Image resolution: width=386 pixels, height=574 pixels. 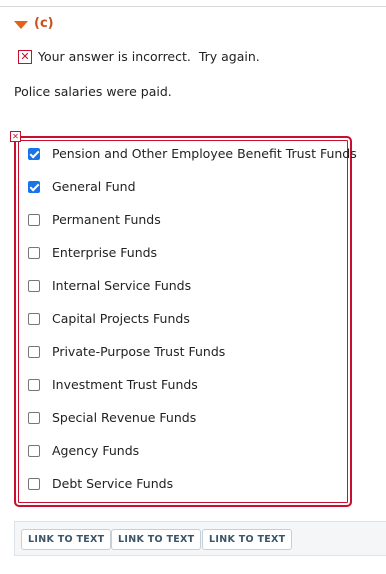 I want to click on option-general-fund: General Fund, so click(x=82, y=186).